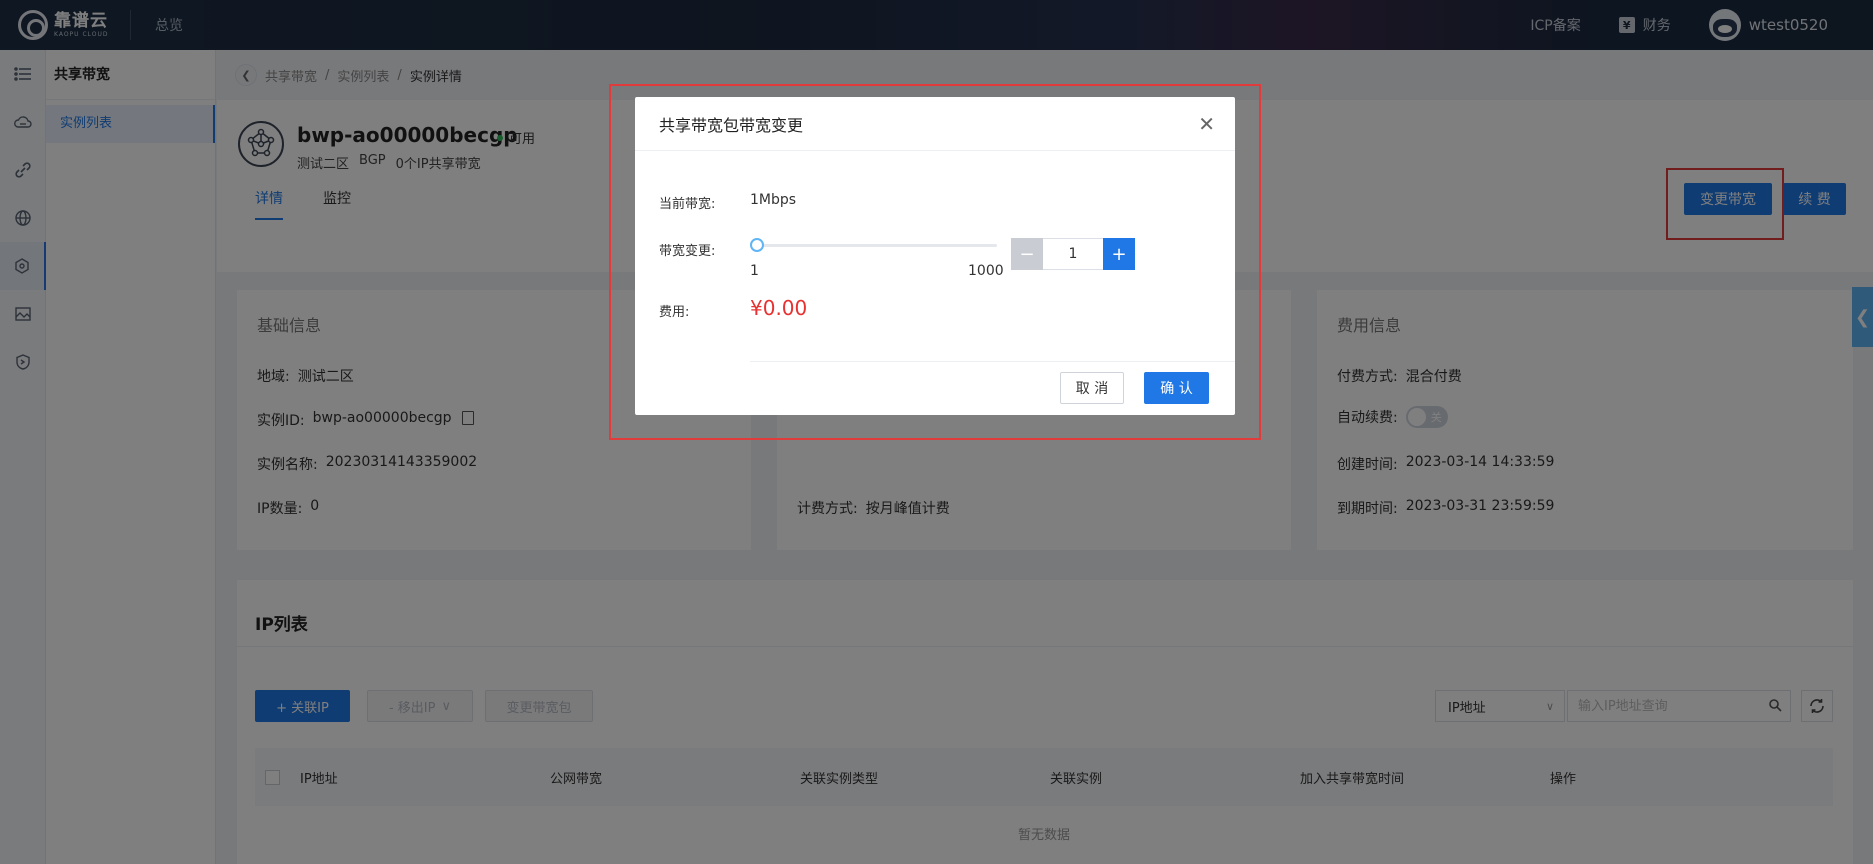  I want to click on confirm-button: 确 认, so click(1176, 388).